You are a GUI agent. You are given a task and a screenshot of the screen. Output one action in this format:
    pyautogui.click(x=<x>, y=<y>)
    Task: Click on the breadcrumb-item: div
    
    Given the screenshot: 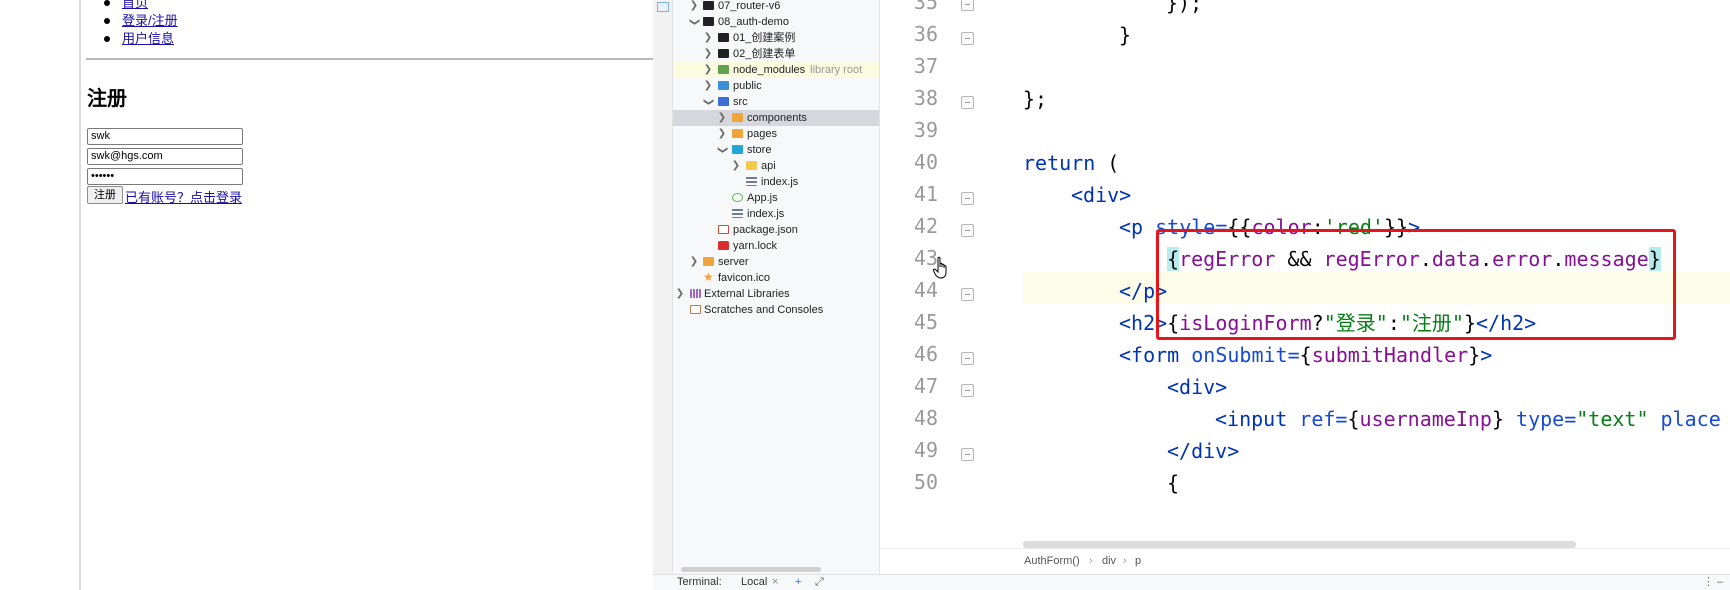 What is the action you would take?
    pyautogui.click(x=1109, y=561)
    